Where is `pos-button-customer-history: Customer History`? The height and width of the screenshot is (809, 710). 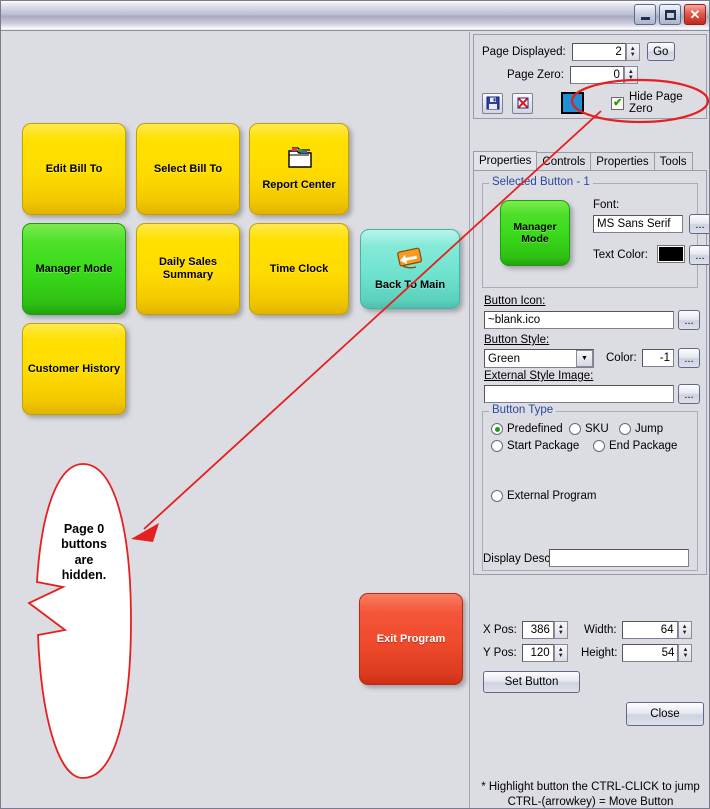 pos-button-customer-history: Customer History is located at coordinates (74, 369).